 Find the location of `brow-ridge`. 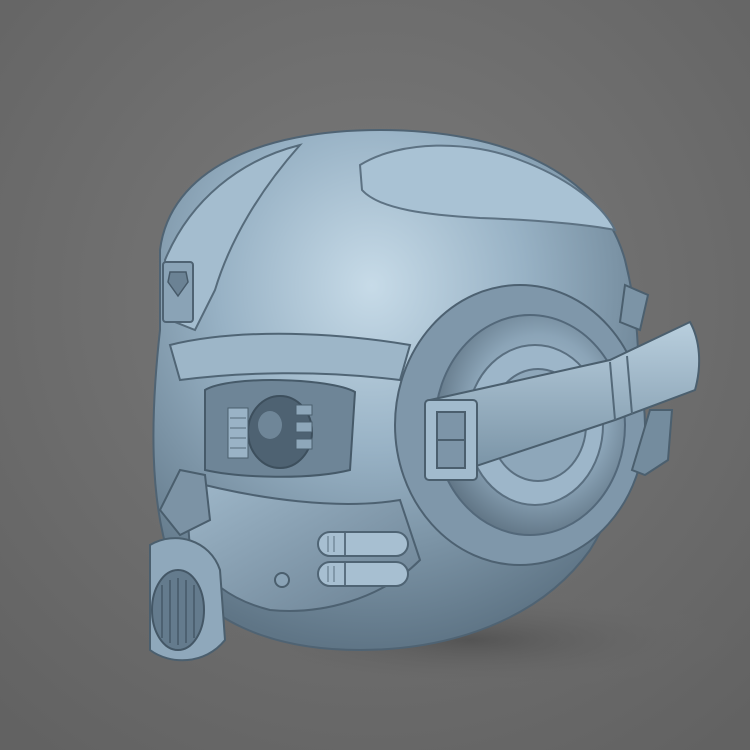

brow-ridge is located at coordinates (290, 357).